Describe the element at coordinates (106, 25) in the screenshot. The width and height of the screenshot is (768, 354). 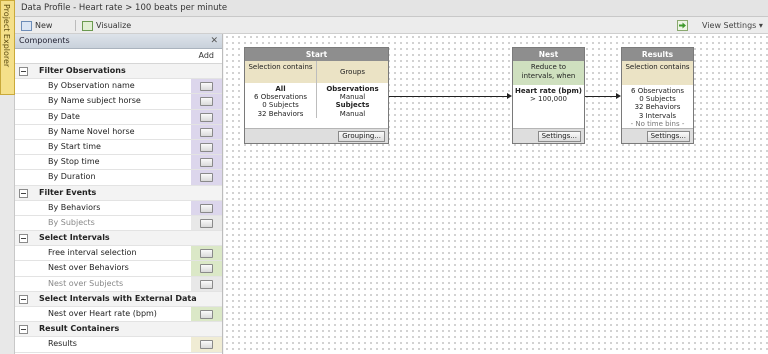
I see `visualize-button: Visualize` at that location.